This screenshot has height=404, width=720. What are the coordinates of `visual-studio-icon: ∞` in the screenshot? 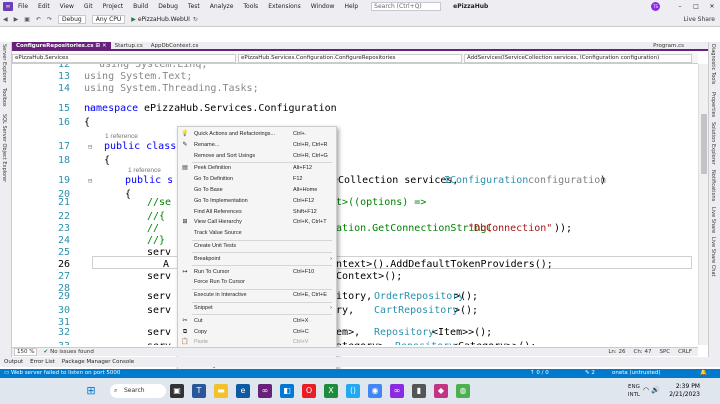 It's located at (265, 391).